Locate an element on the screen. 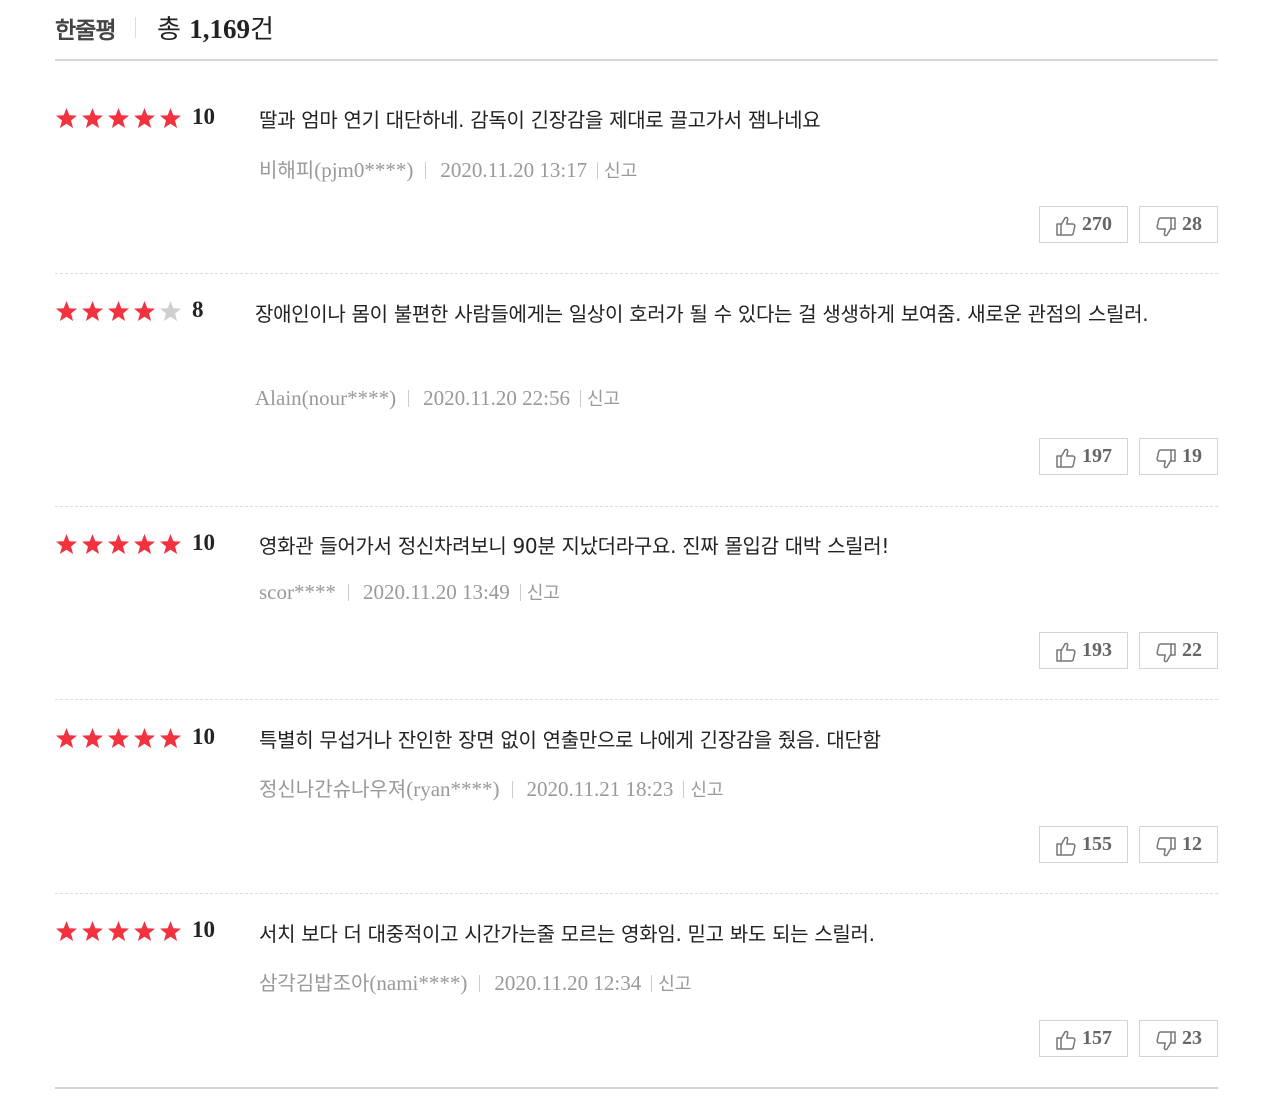  dislike-count: 19 is located at coordinates (1192, 456).